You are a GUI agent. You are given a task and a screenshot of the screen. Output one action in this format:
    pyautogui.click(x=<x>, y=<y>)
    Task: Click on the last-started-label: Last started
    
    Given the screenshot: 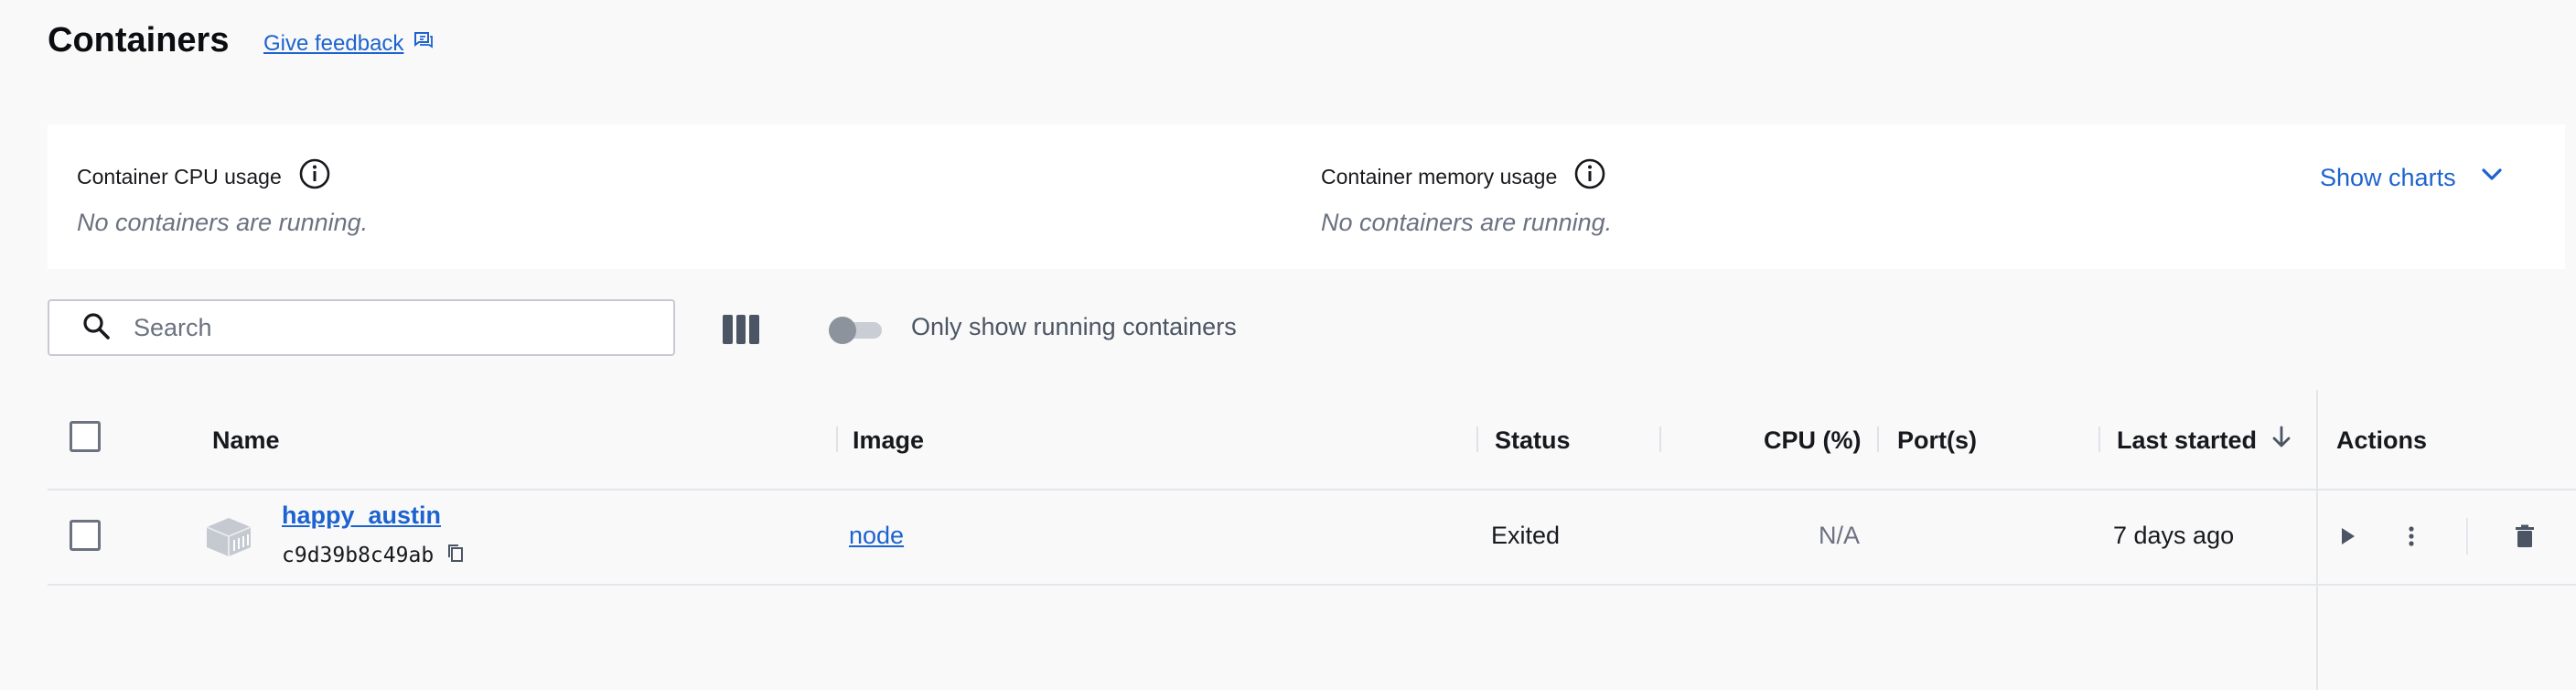 What is the action you would take?
    pyautogui.click(x=2187, y=440)
    